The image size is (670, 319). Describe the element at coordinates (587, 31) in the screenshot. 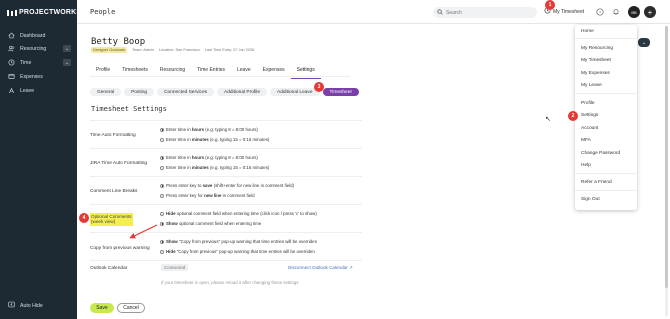

I see `menu-item-home: Home` at that location.